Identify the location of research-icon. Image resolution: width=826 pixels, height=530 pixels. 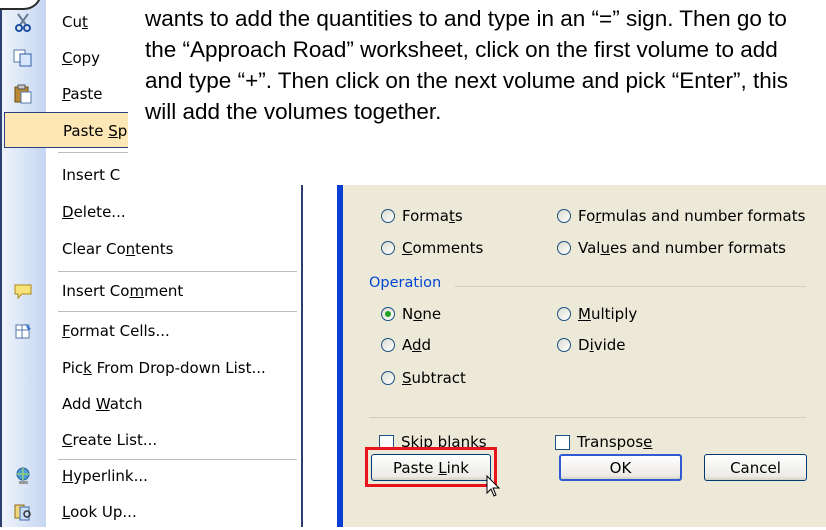
(23, 512).